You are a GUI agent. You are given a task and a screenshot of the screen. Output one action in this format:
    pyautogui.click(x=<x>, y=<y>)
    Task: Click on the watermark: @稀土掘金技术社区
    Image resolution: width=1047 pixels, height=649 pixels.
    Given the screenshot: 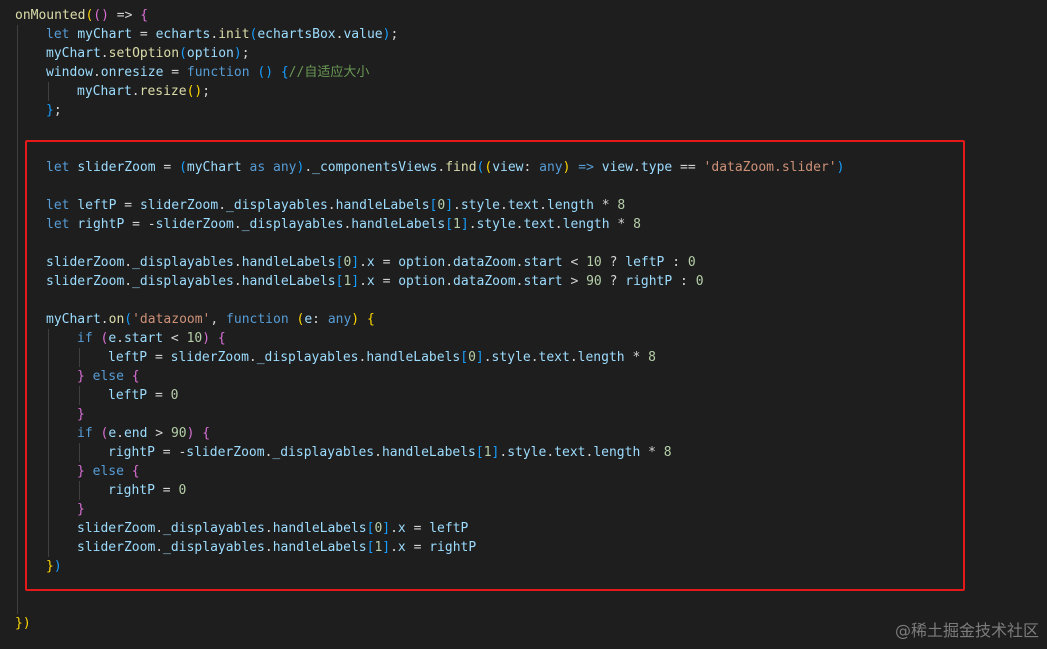 What is the action you would take?
    pyautogui.click(x=966, y=630)
    